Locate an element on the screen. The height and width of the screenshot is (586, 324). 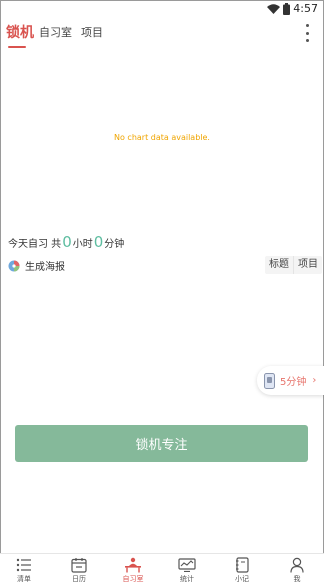
today-hours-value: 0 is located at coordinates (67, 242).